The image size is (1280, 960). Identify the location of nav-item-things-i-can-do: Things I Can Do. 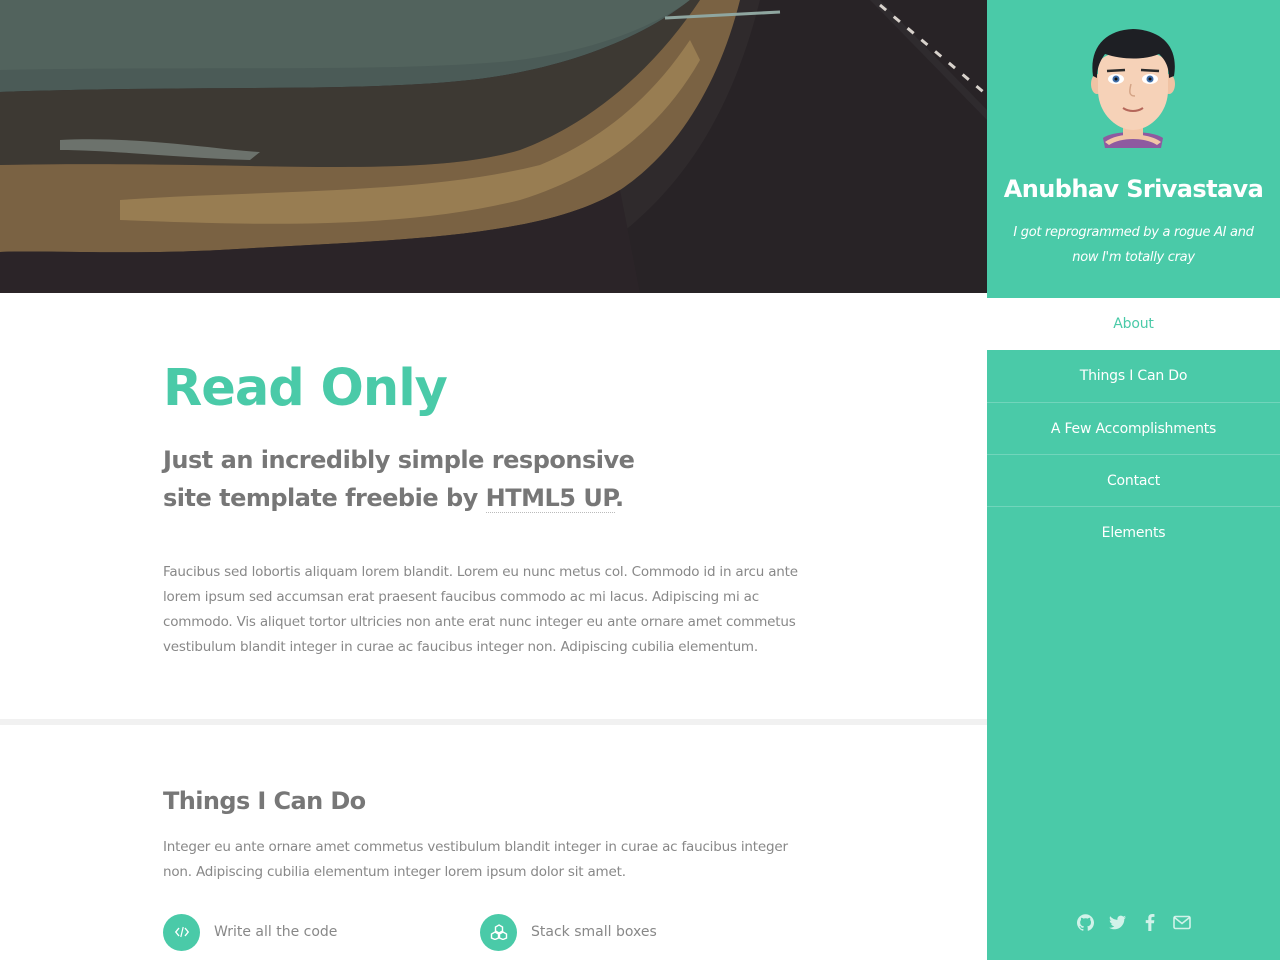
(1133, 376).